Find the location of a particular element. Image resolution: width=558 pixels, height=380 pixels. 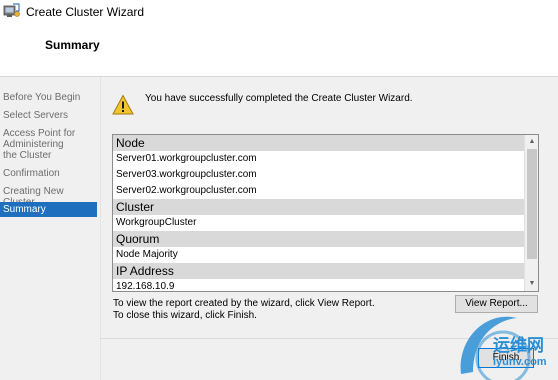

sidebar-item-summary: Summary is located at coordinates (48, 209).